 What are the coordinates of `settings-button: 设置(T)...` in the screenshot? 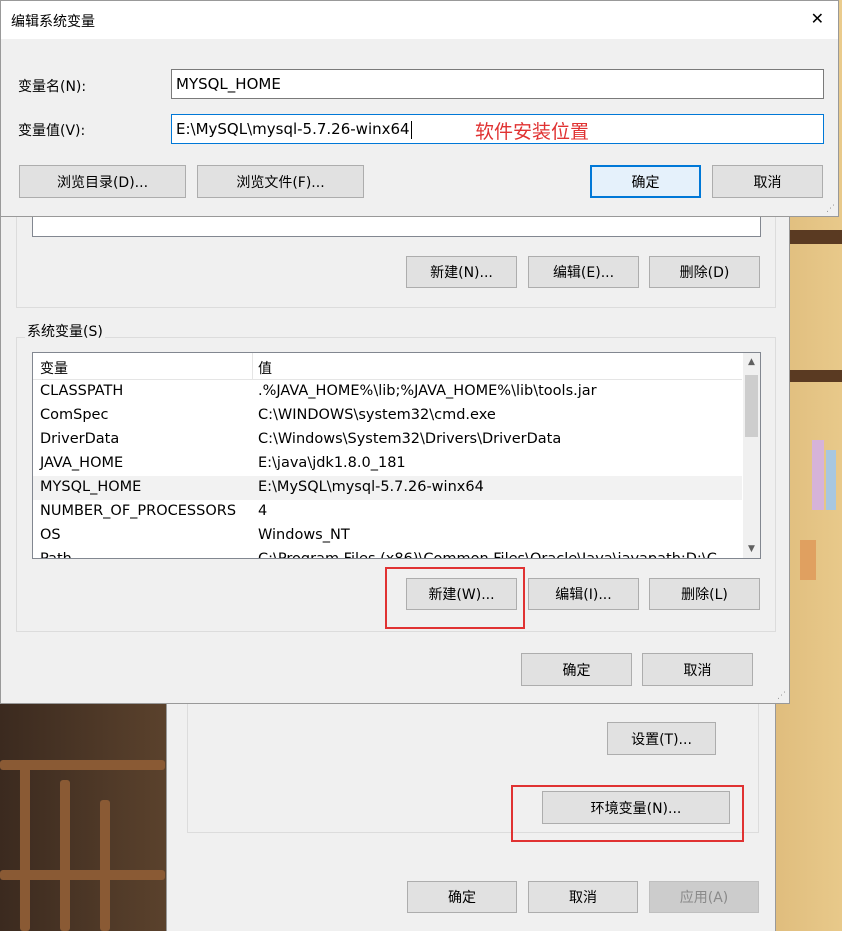 It's located at (661, 738).